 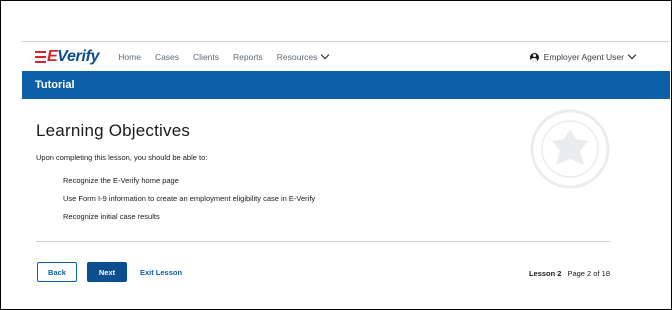 I want to click on banner-title: Tutorial, so click(x=55, y=85).